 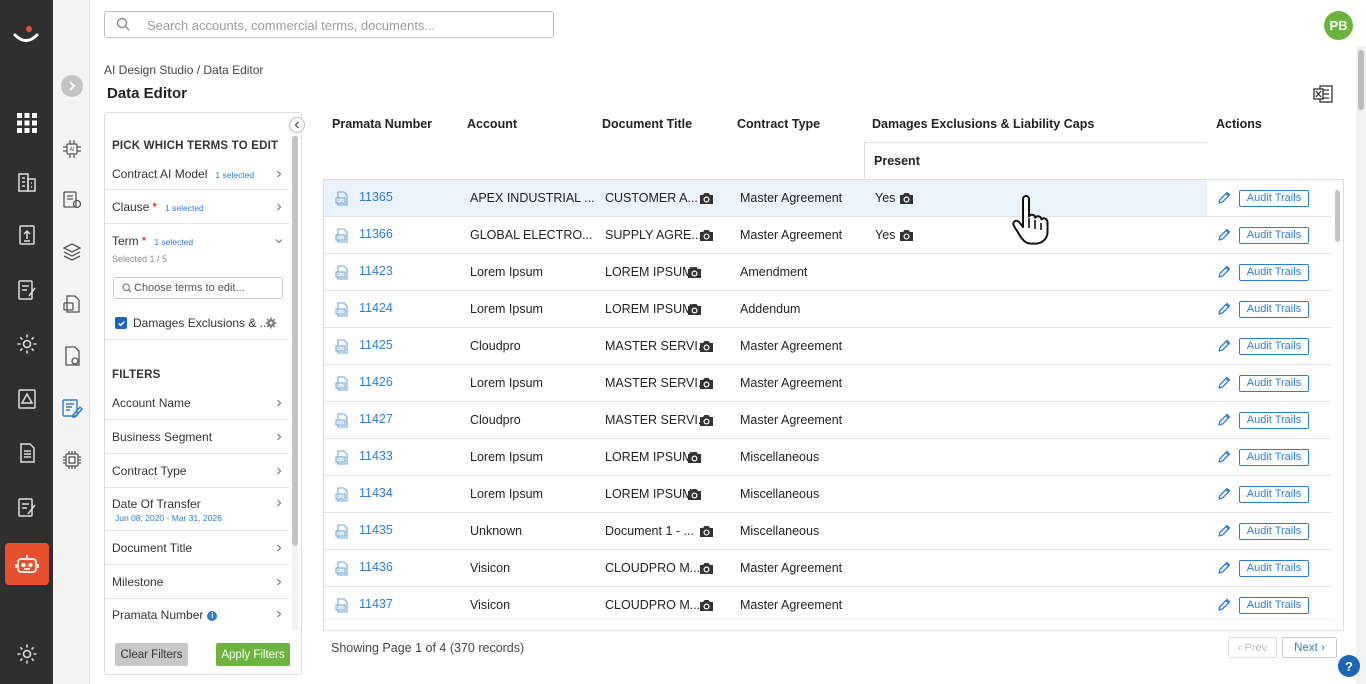 I want to click on next-page-button: Next ›, so click(x=1309, y=647).